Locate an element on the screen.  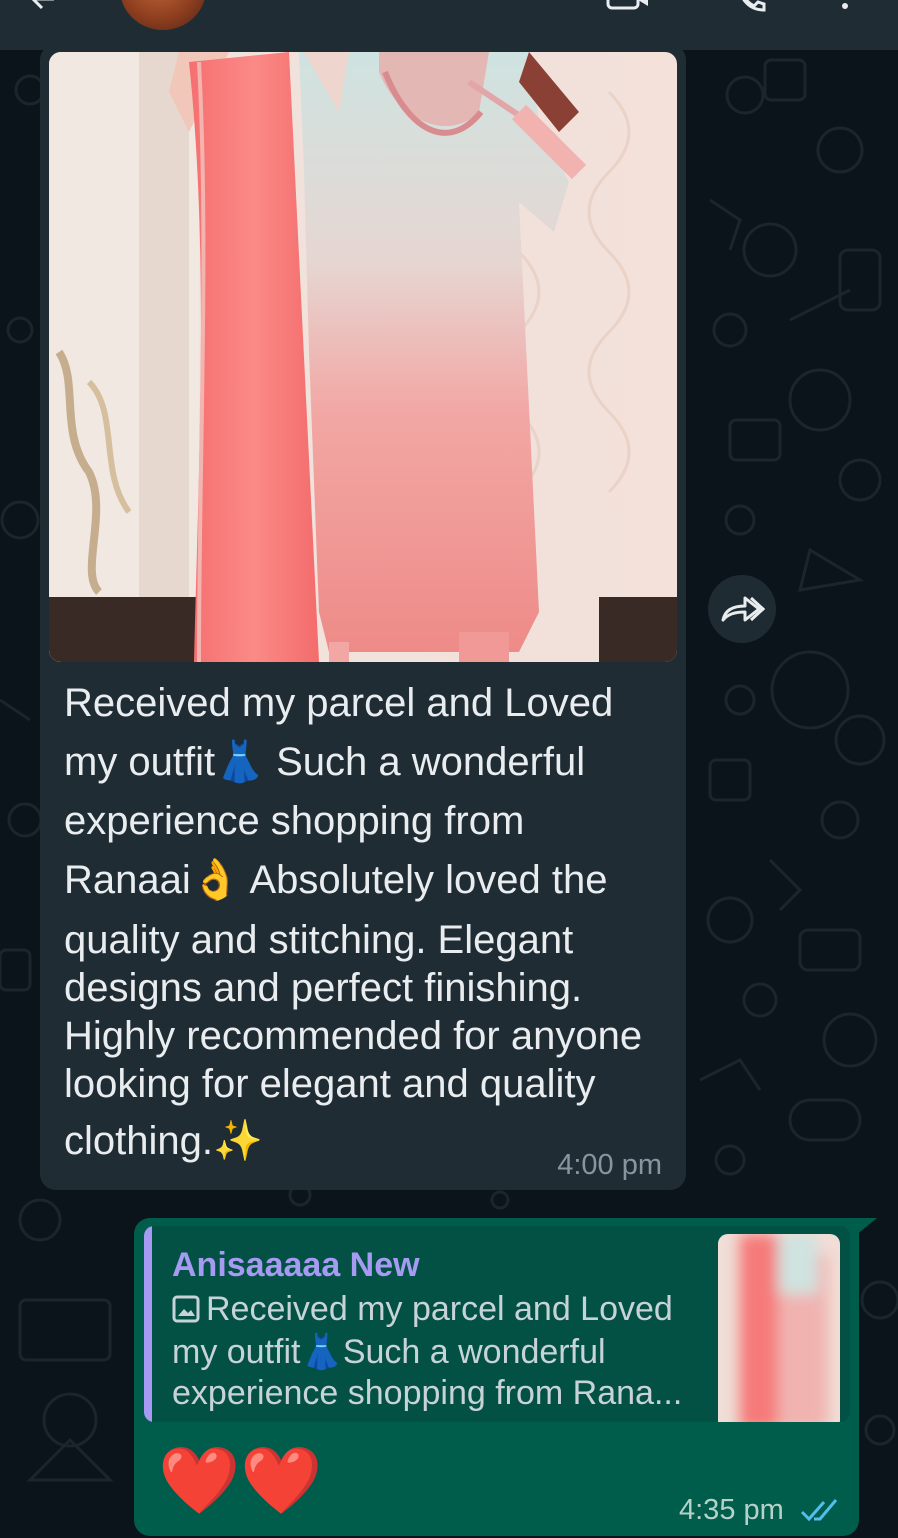
message-line: designs and perfect finishing. is located at coordinates (323, 988).